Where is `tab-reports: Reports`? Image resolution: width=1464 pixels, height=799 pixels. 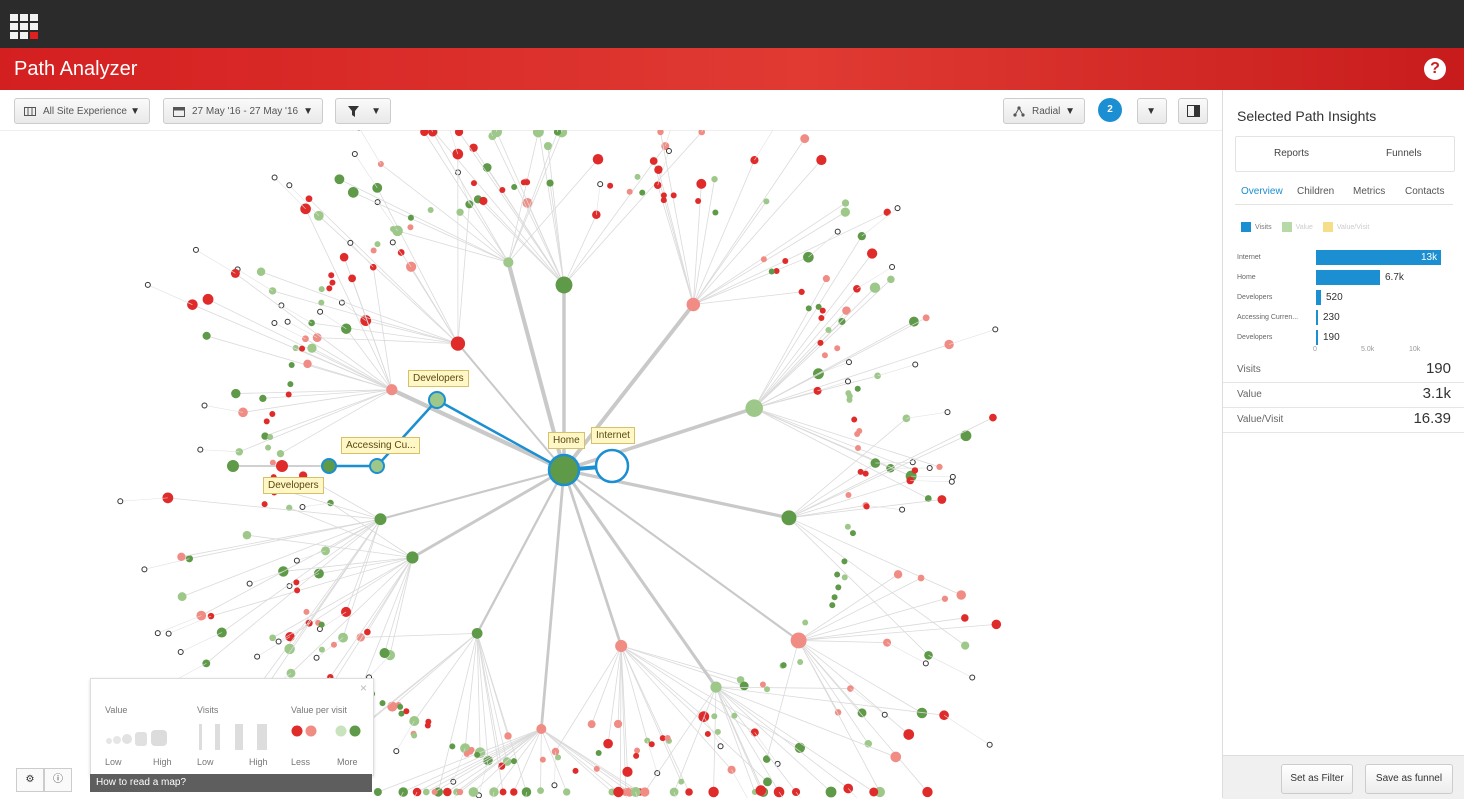
tab-reports: Reports is located at coordinates (1291, 153).